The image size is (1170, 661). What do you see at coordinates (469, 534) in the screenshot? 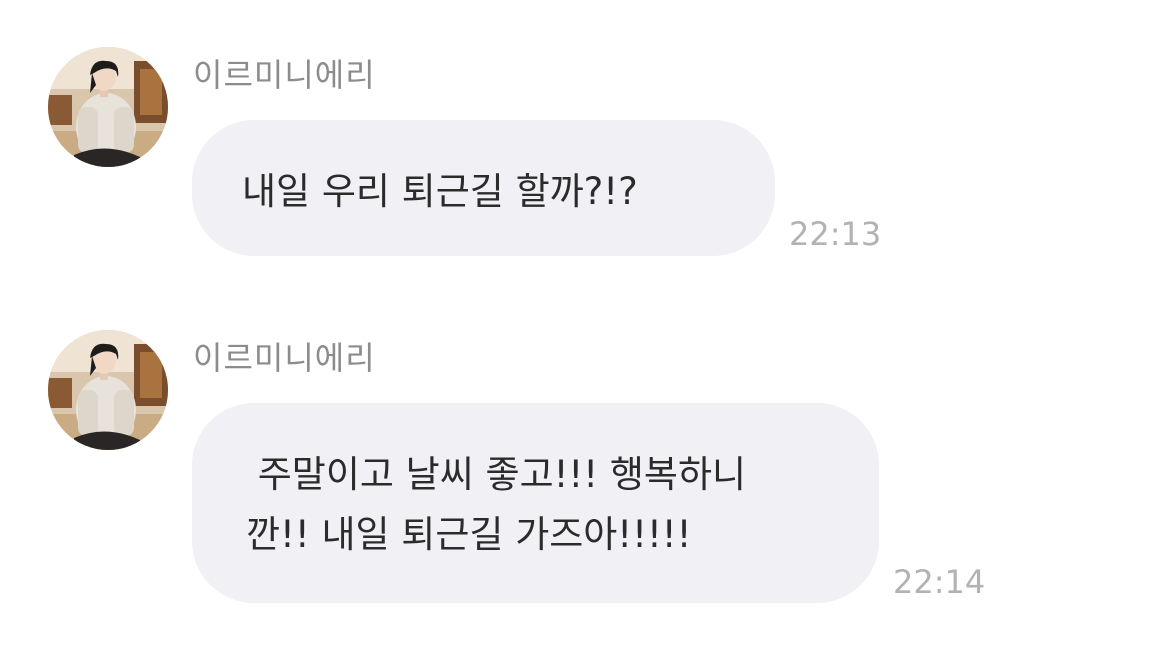
I see `message-text-line-2: 깐!! 내일 퇴근길 가즈아!!!!!` at bounding box center [469, 534].